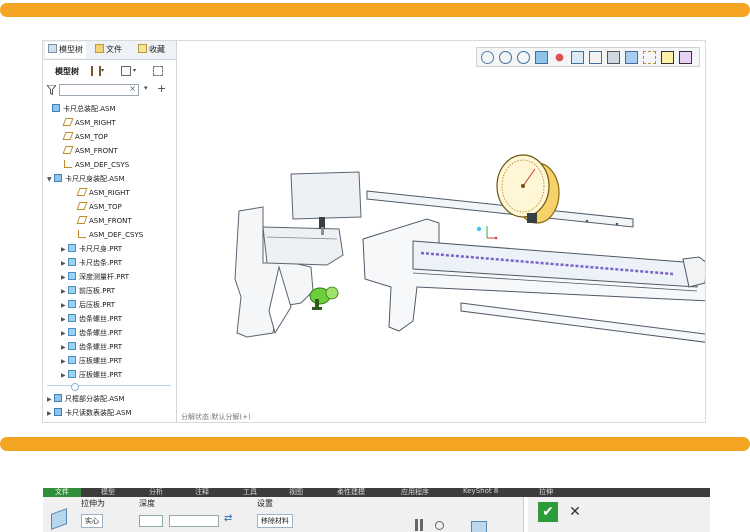 The image size is (750, 532). Describe the element at coordinates (51, 90) in the screenshot. I see `funnel-icon` at that location.